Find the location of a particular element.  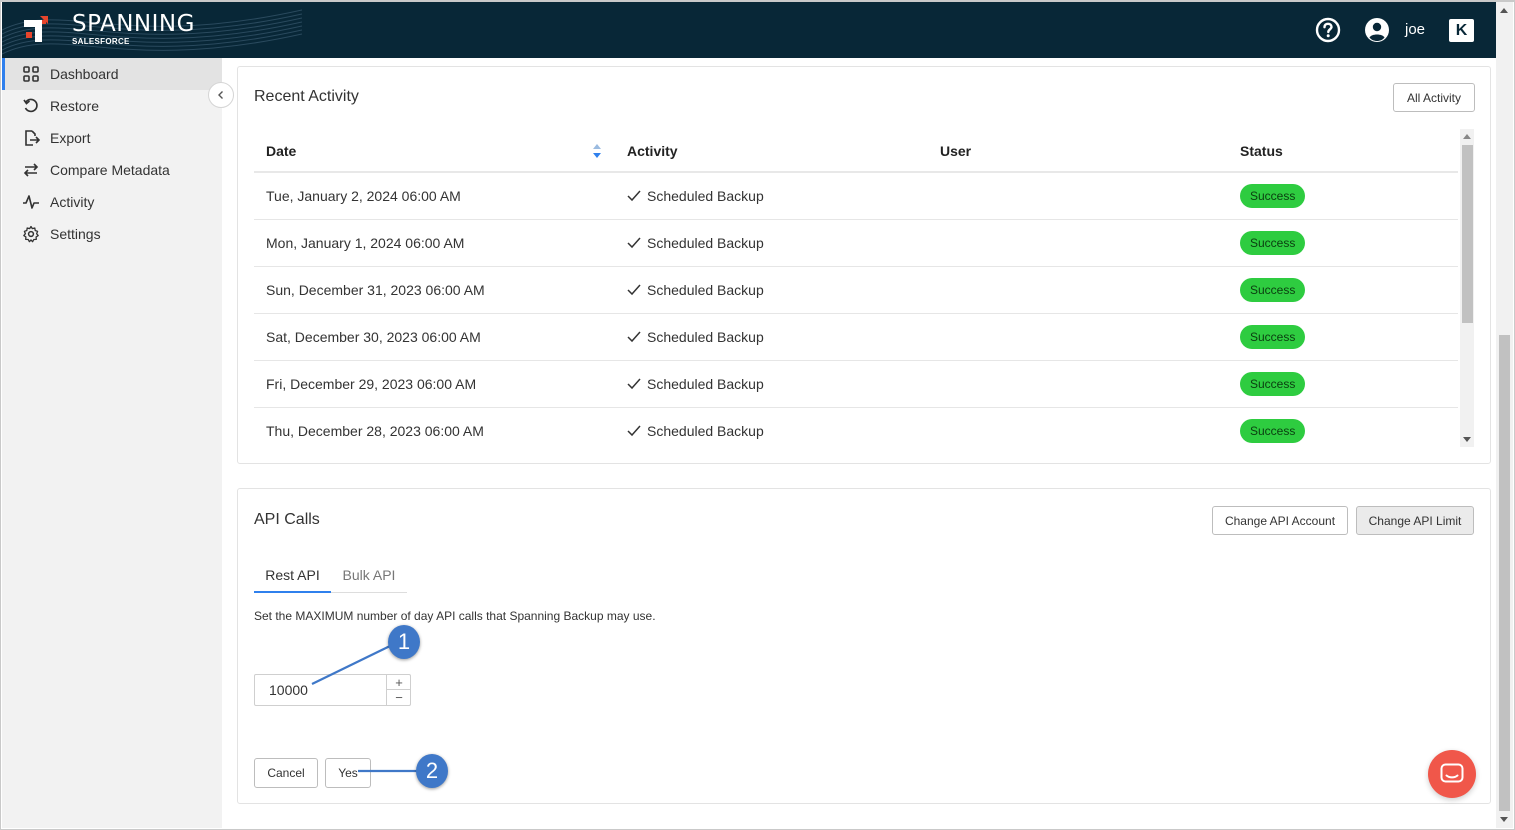

sidebar-item-dashboard: Dashboard is located at coordinates (112, 74).